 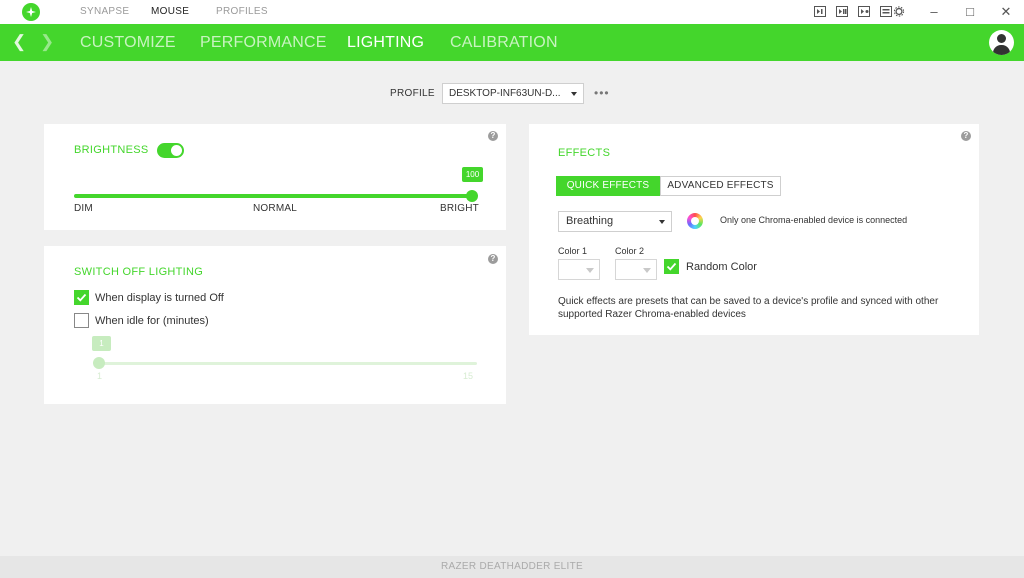 I want to click on idle-value-badge: 1, so click(x=101, y=343).